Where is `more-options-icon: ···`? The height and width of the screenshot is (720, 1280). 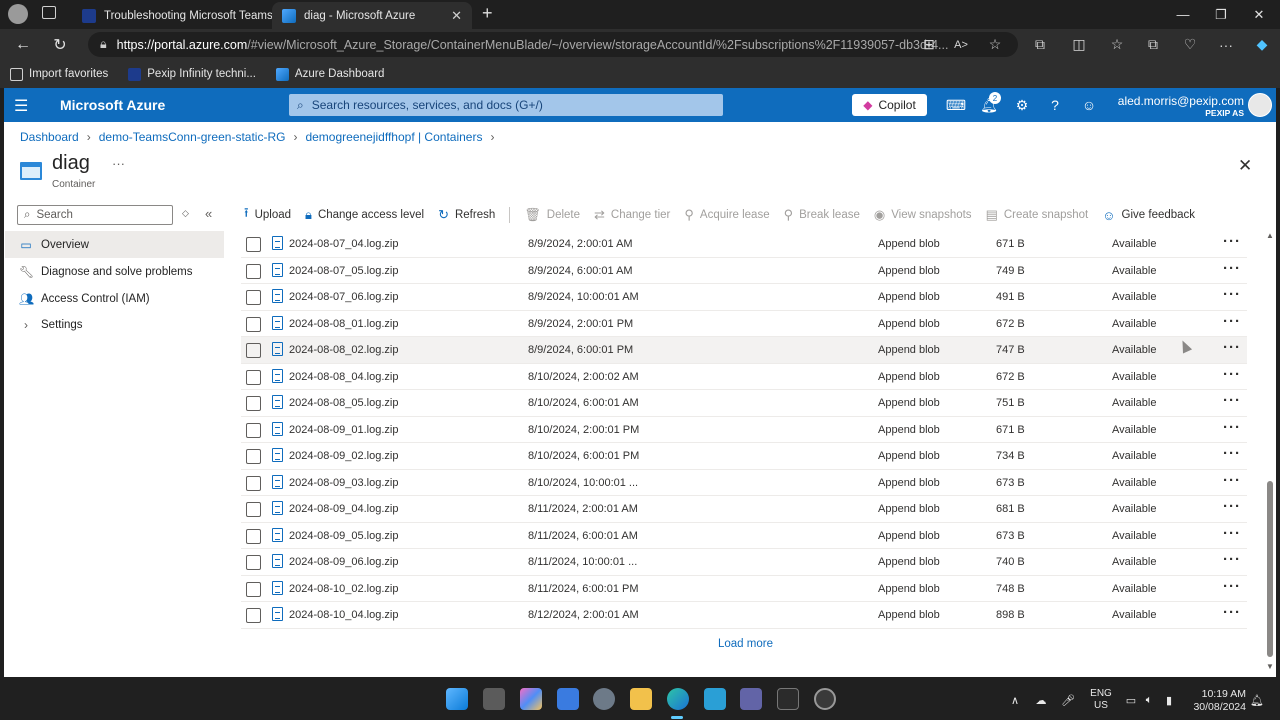
more-options-icon: ··· is located at coordinates (118, 163).